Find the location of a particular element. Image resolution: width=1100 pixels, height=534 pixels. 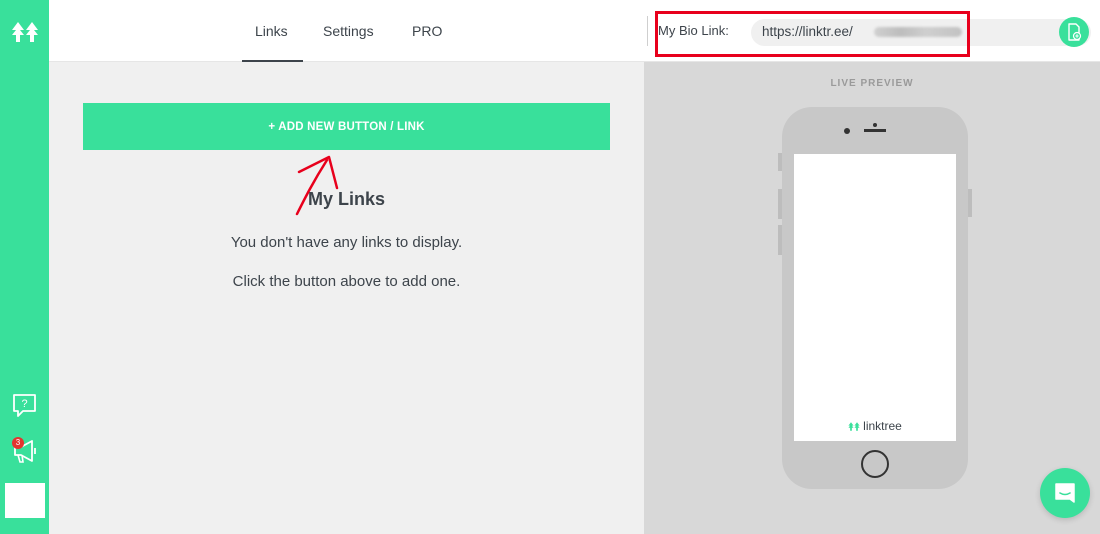

add-new-link-button: + ADD NEW BUTTON / LINK is located at coordinates (346, 126).